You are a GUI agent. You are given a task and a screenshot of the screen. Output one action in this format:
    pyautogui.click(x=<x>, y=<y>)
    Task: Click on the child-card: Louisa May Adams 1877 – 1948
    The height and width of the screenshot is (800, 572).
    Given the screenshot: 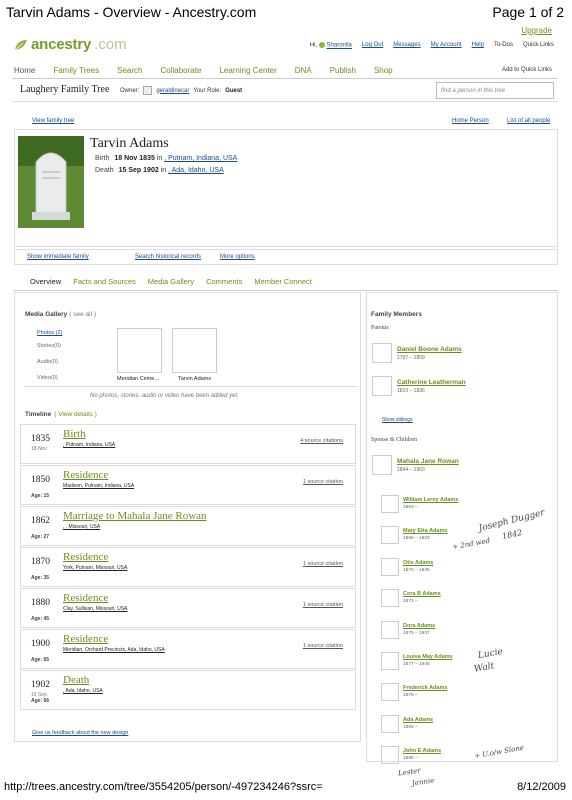 What is the action you would take?
    pyautogui.click(x=466, y=665)
    